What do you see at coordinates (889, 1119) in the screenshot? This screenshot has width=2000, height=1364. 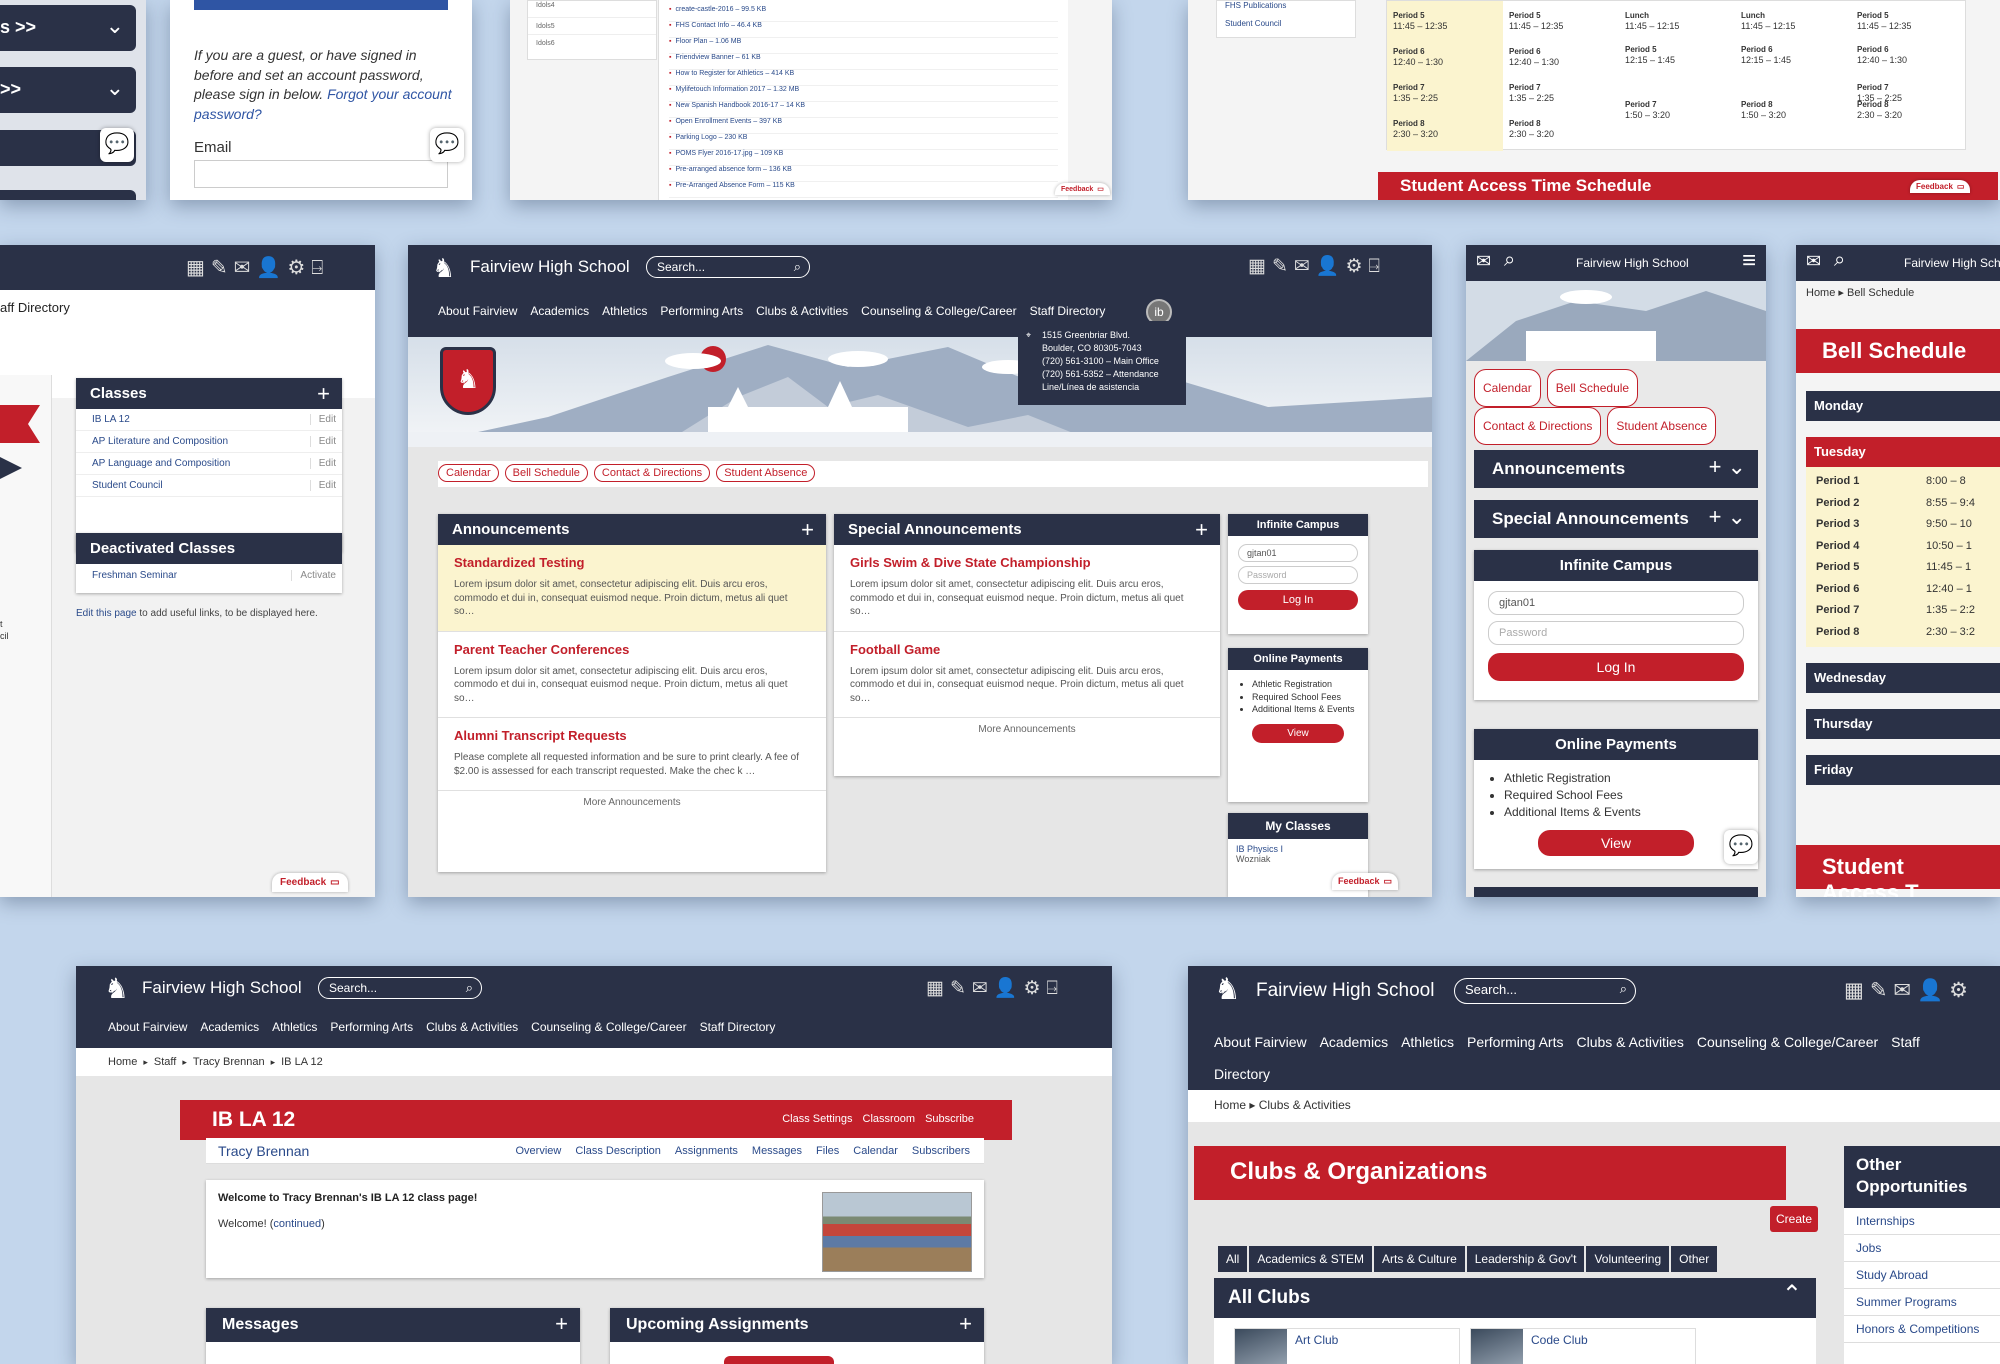 I see `class-action-link: Classroom` at bounding box center [889, 1119].